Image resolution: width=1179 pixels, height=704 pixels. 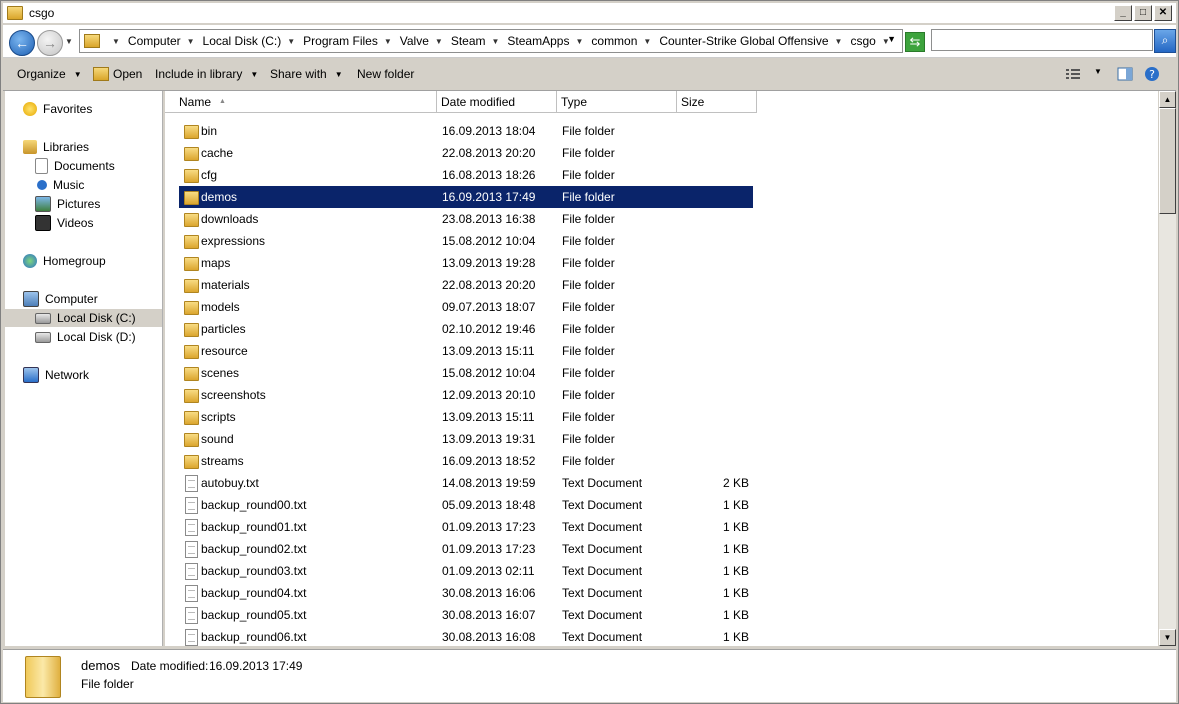 What do you see at coordinates (466, 329) in the screenshot?
I see `table-row: particles 02.10.2012 19:46 File folder` at bounding box center [466, 329].